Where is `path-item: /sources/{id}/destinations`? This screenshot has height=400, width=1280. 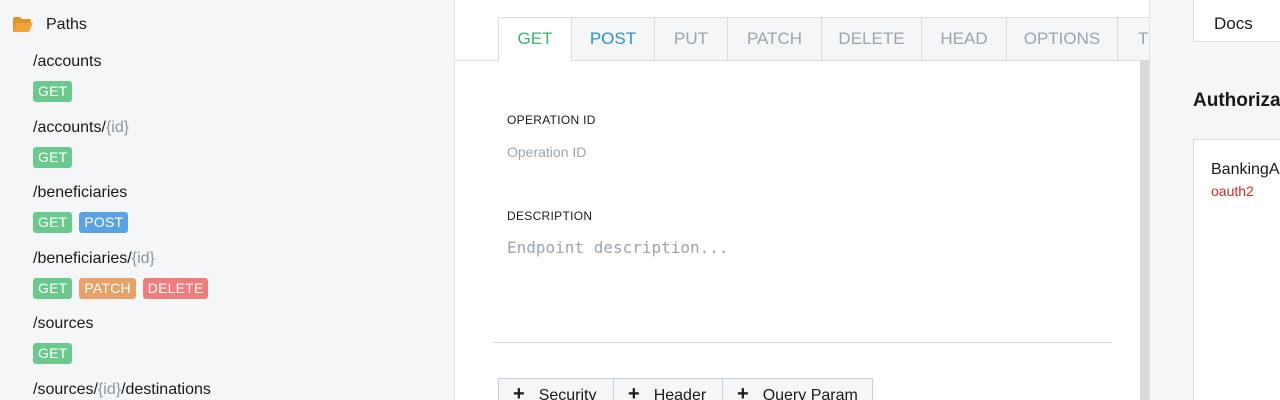 path-item: /sources/{id}/destinations is located at coordinates (122, 389).